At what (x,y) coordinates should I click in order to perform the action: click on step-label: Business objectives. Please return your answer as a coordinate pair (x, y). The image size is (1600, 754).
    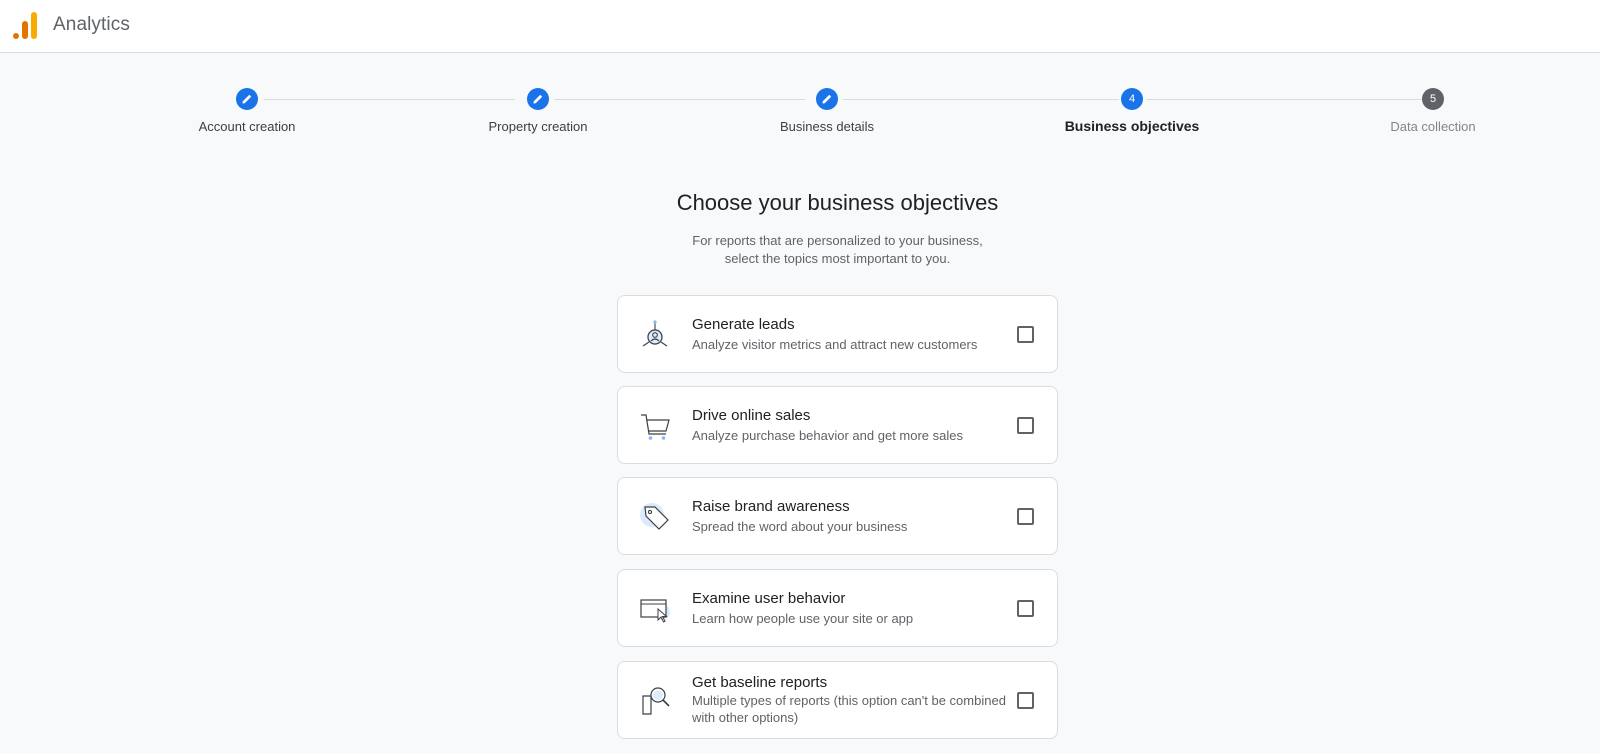
    Looking at the image, I should click on (1132, 126).